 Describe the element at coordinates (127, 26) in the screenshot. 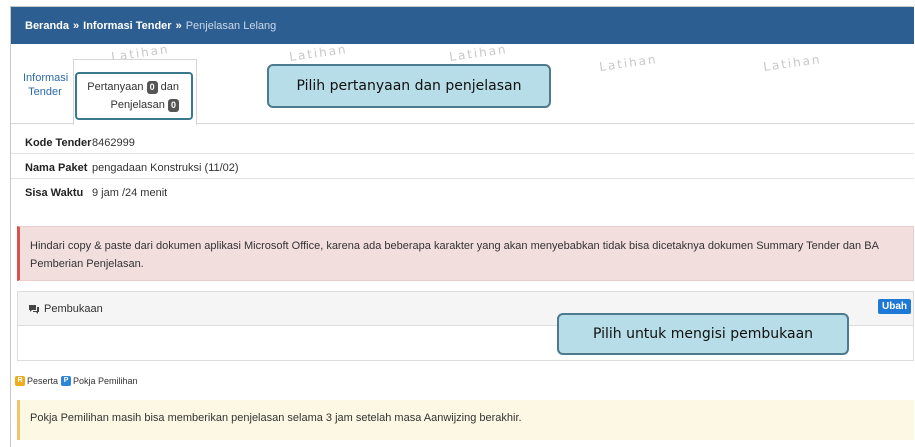

I see `breadcrumb-informasi-tender: Informasi Tender` at that location.